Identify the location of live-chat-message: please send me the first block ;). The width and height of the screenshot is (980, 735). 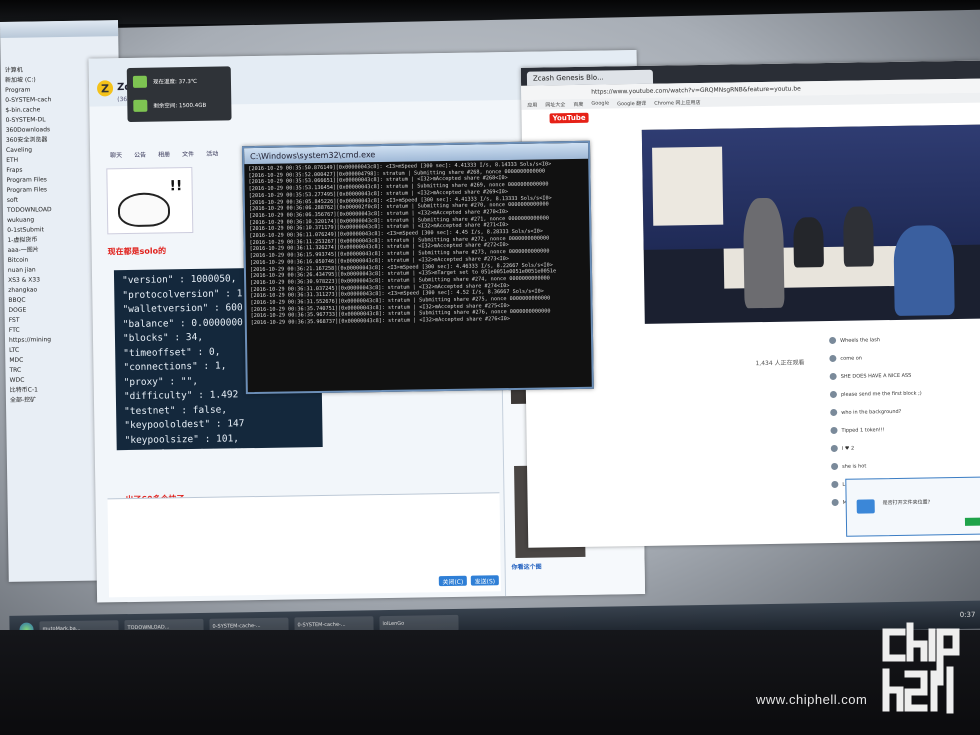
(875, 394).